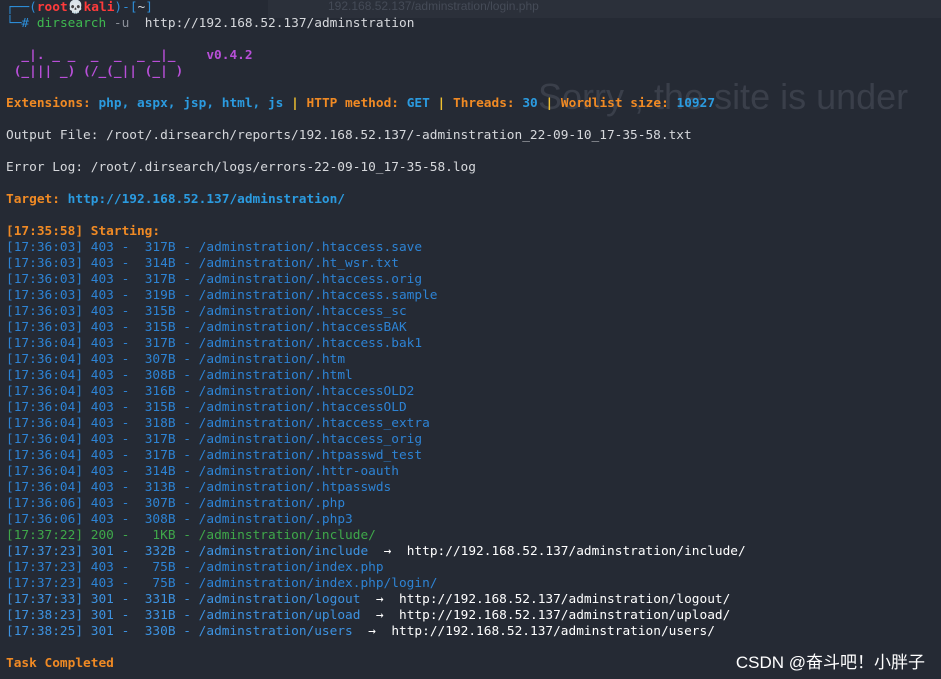 The image size is (941, 679). Describe the element at coordinates (33, 199) in the screenshot. I see `target-label: Target:` at that location.